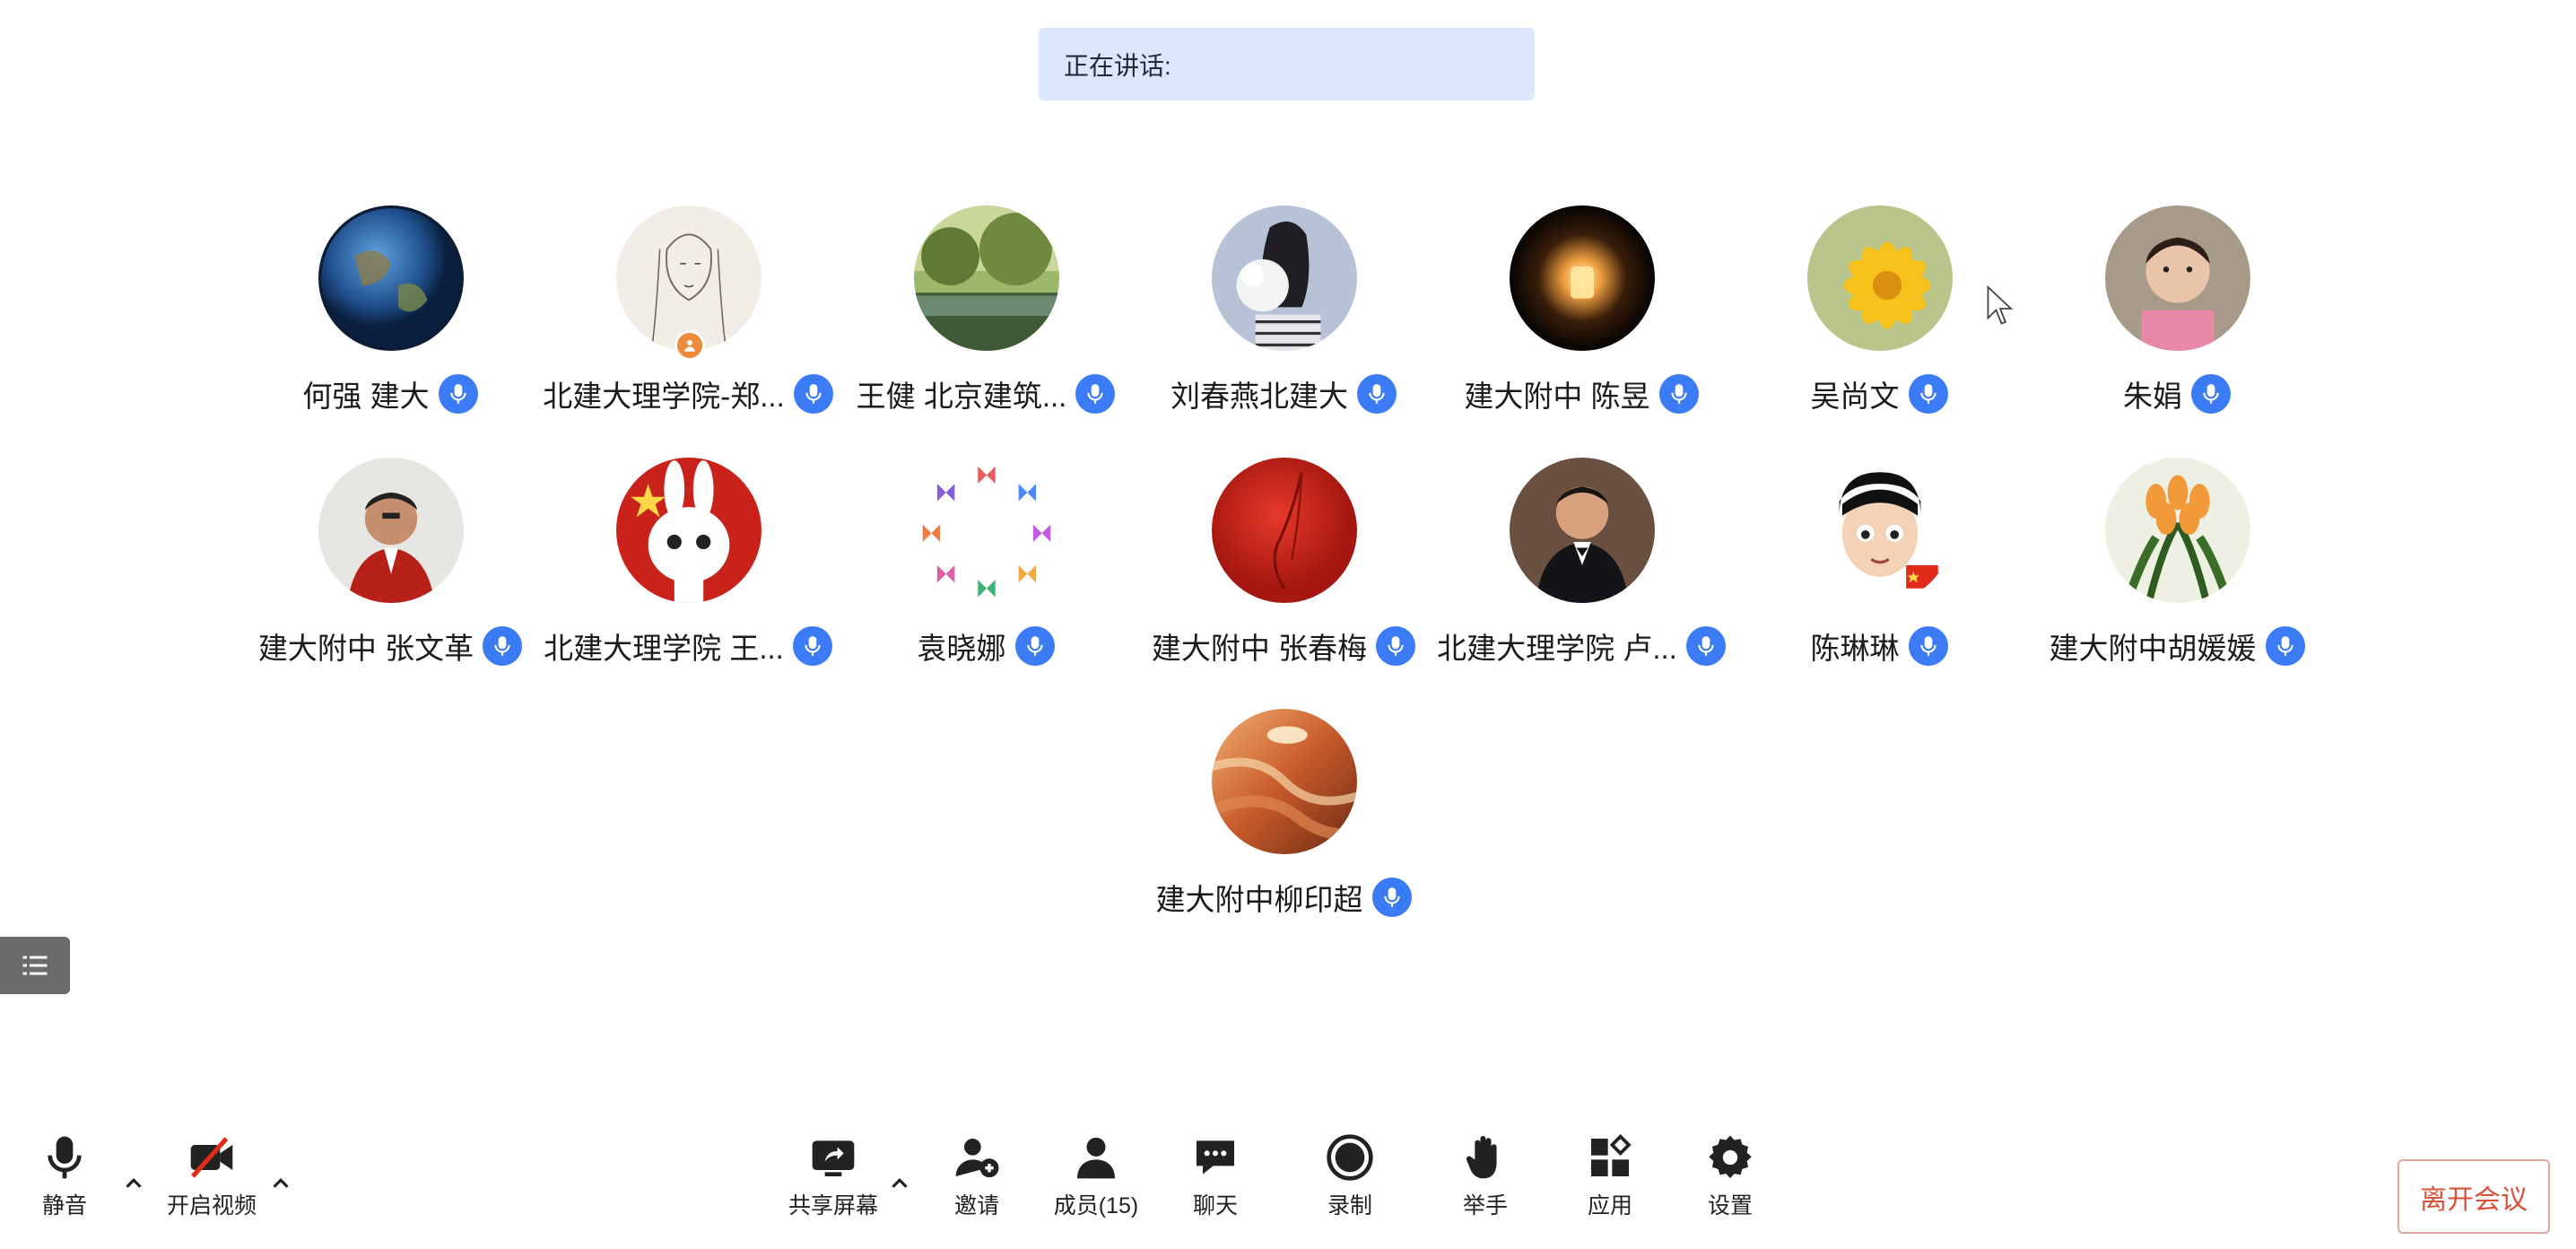 The width and height of the screenshot is (2576, 1249). I want to click on list-icon, so click(35, 965).